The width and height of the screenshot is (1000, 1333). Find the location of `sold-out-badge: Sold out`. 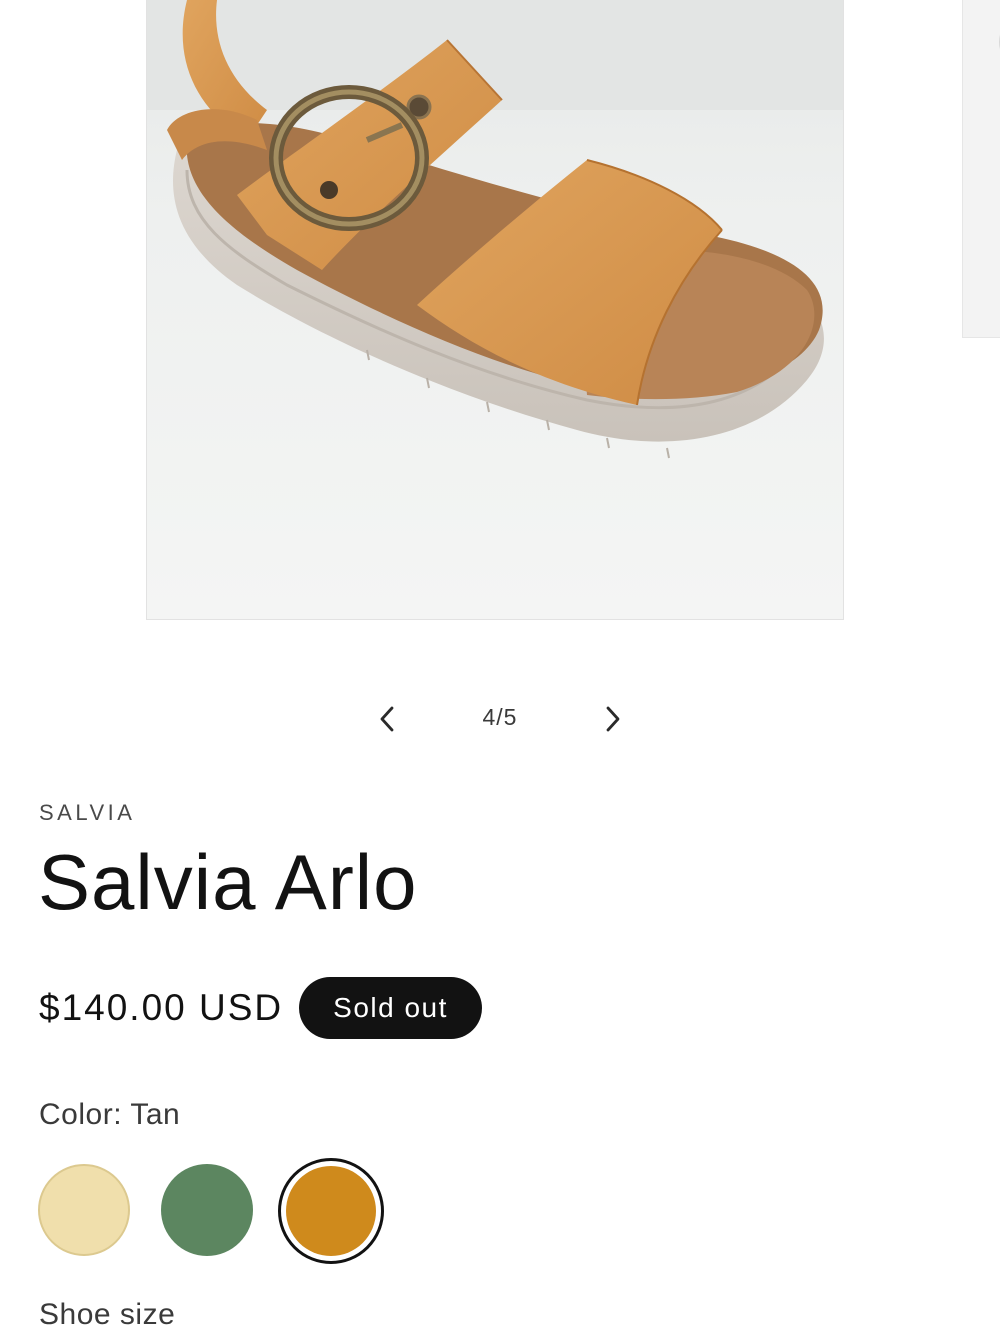

sold-out-badge: Sold out is located at coordinates (390, 1008).